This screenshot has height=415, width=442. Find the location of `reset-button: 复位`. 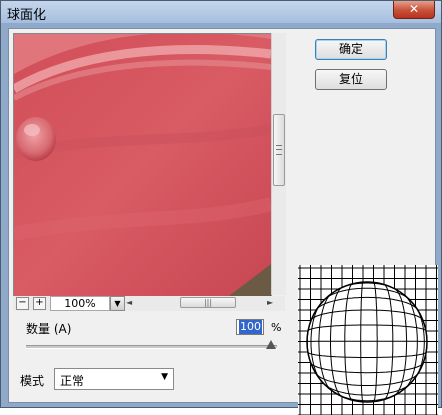

reset-button: 复位 is located at coordinates (351, 79).